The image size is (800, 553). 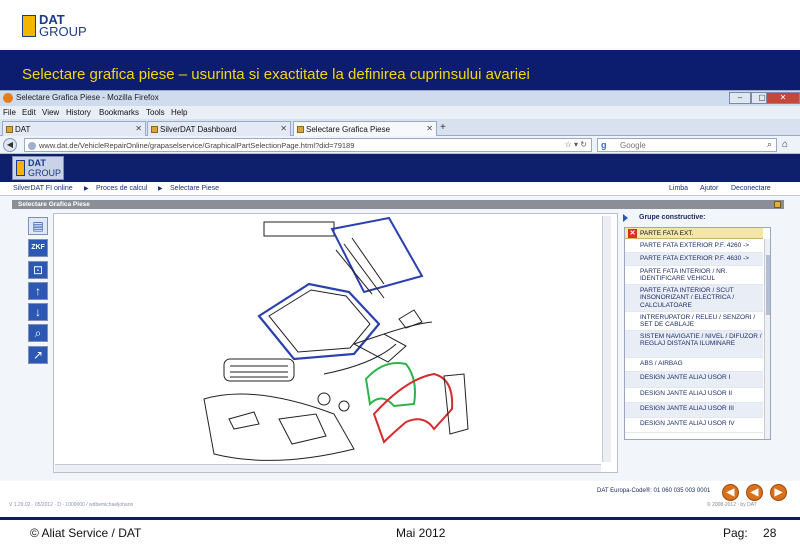 What do you see at coordinates (749, 533) in the screenshot?
I see `footer-page: Pag: 28` at bounding box center [749, 533].